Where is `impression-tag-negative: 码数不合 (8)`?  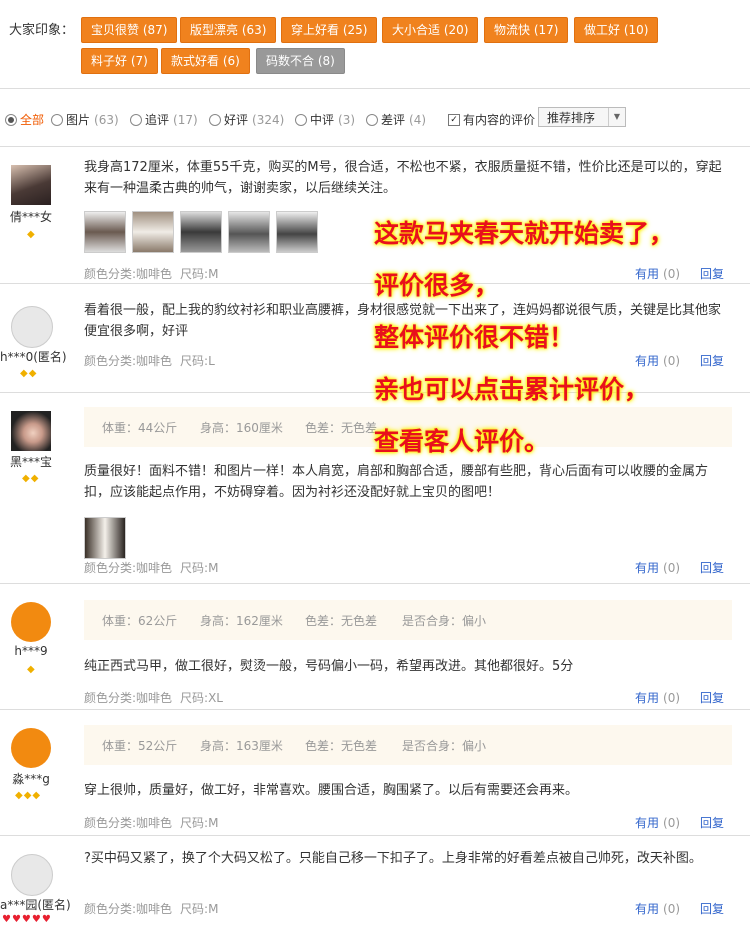 impression-tag-negative: 码数不合 (8) is located at coordinates (300, 61).